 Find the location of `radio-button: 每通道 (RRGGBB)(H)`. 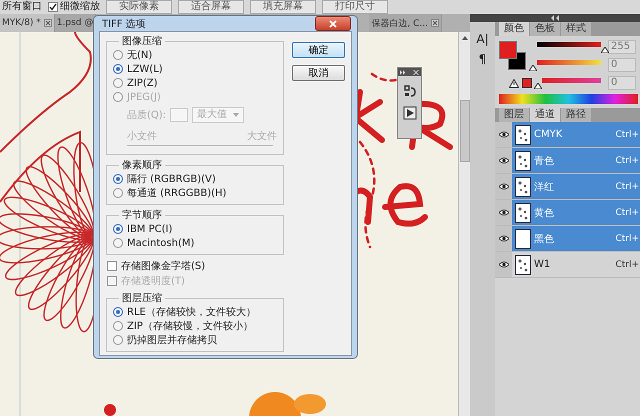

radio-button: 每通道 (RRGGBB)(H) is located at coordinates (195, 193).